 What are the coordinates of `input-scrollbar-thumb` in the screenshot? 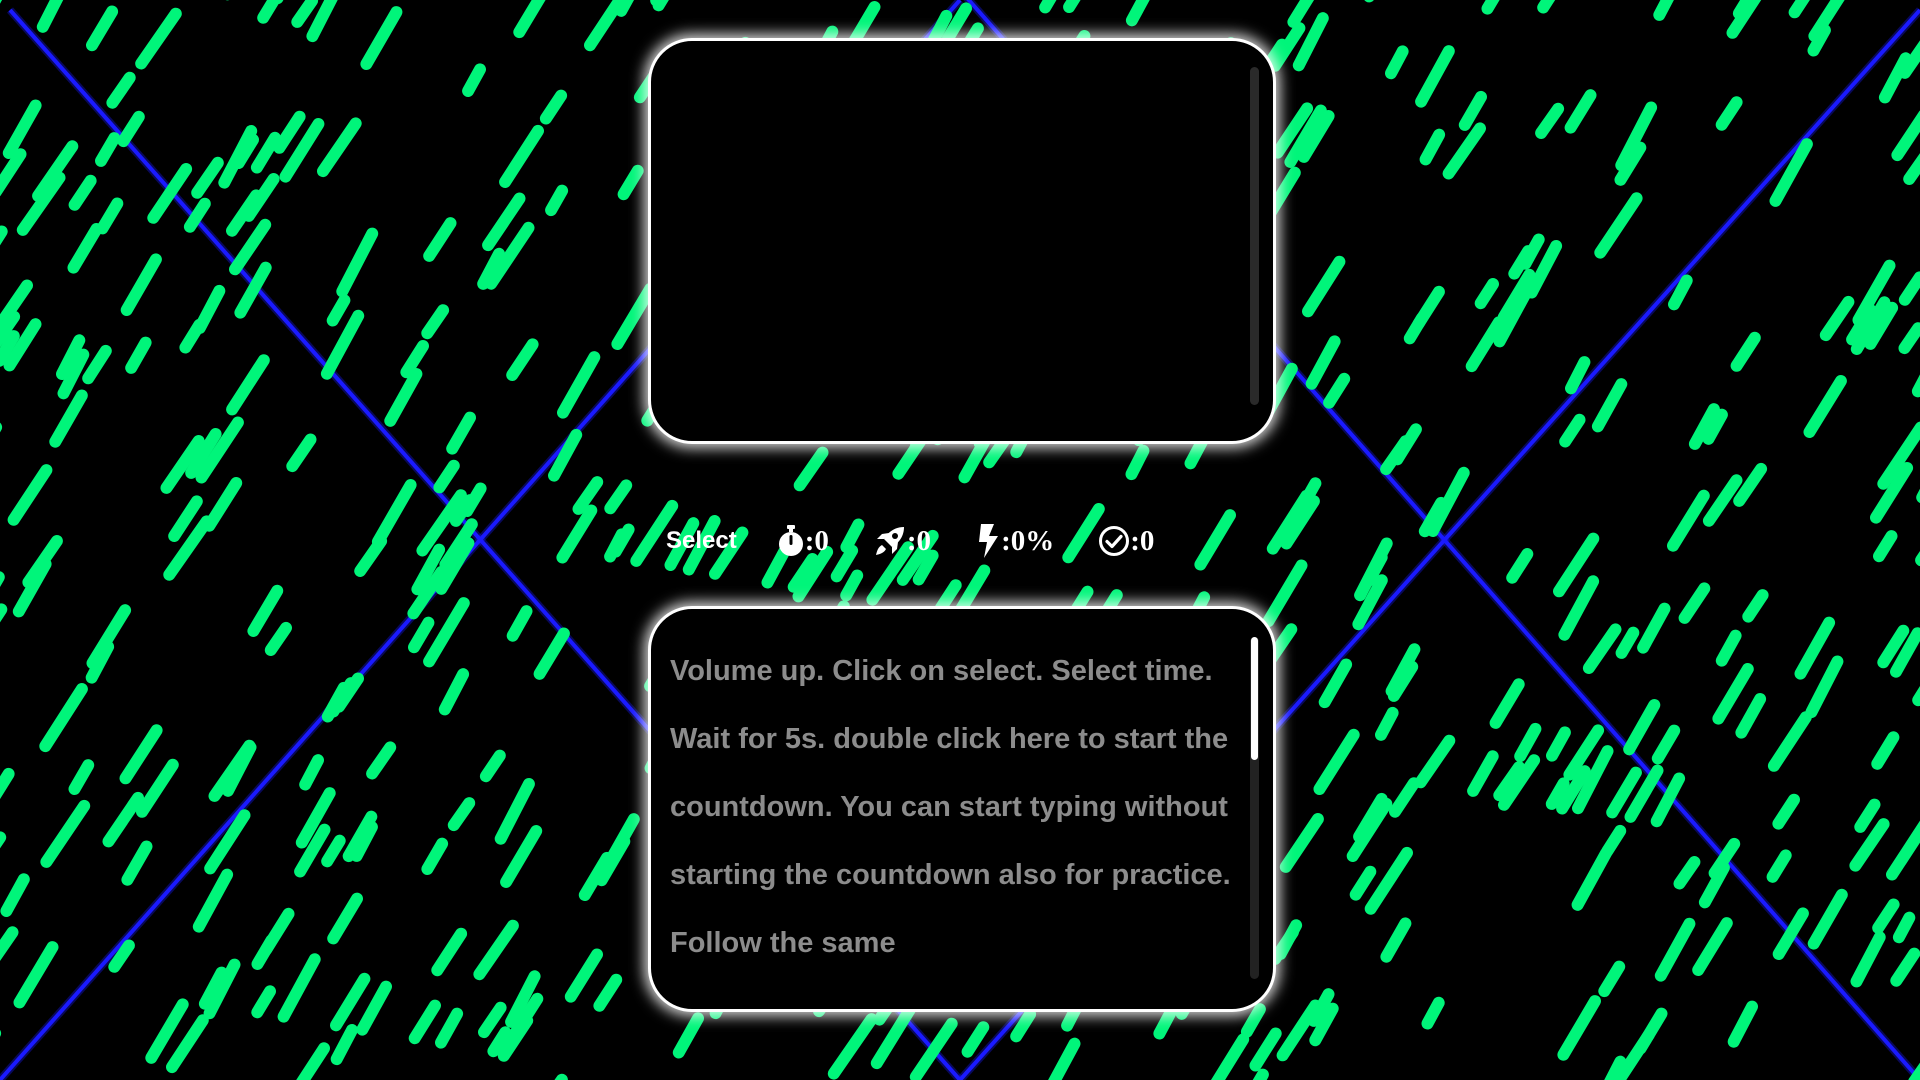 It's located at (1254, 698).